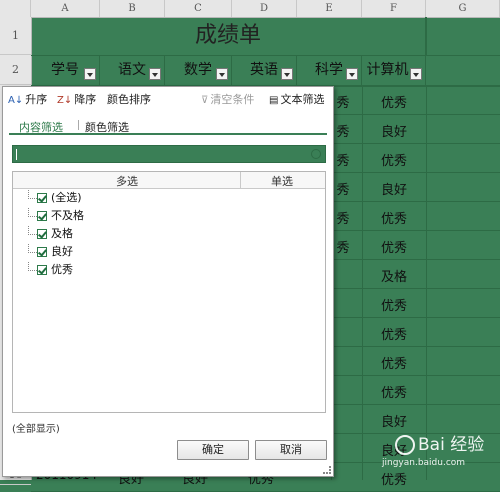 This screenshot has height=492, width=500. Describe the element at coordinates (62, 233) in the screenshot. I see `list-item-label: 及格` at that location.